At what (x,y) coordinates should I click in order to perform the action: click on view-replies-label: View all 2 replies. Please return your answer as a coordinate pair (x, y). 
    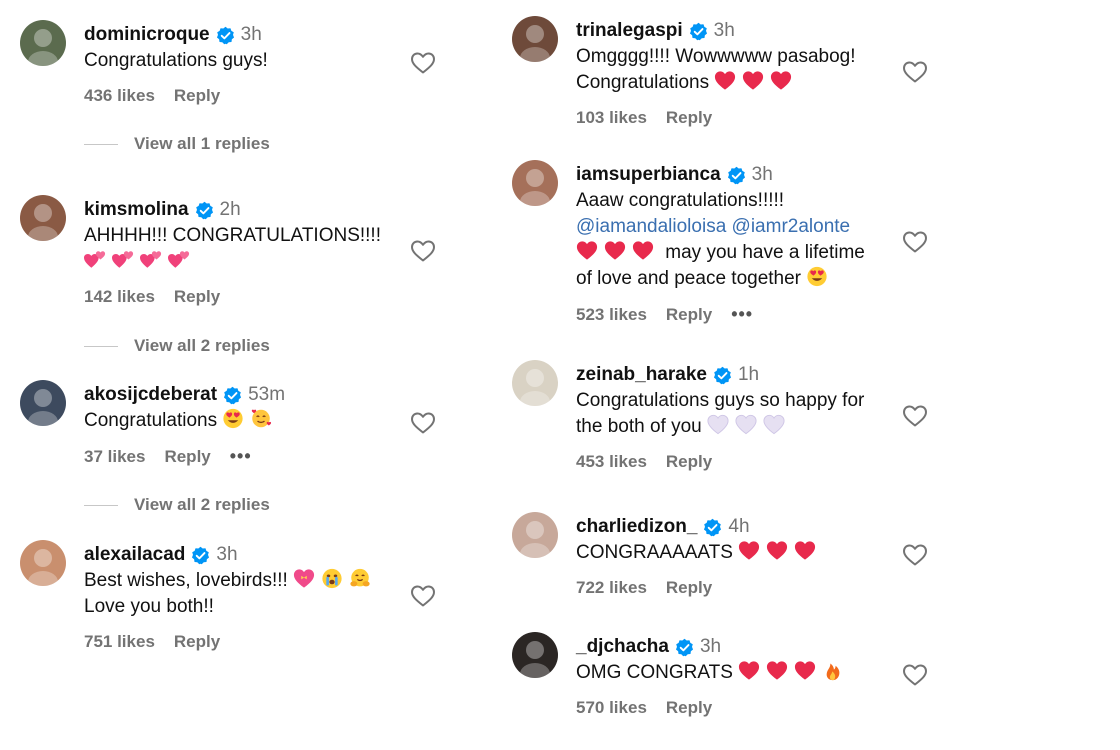
    Looking at the image, I should click on (202, 345).